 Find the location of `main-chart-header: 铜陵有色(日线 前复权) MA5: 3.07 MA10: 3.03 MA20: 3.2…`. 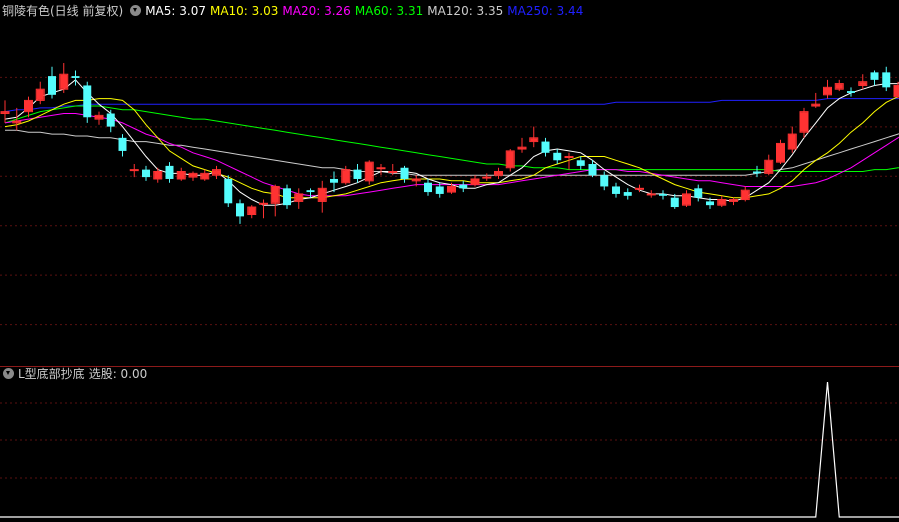

main-chart-header: 铜陵有色(日线 前复权) MA5: 3.07 MA10: 3.03 MA20: 3.2… is located at coordinates (294, 11).